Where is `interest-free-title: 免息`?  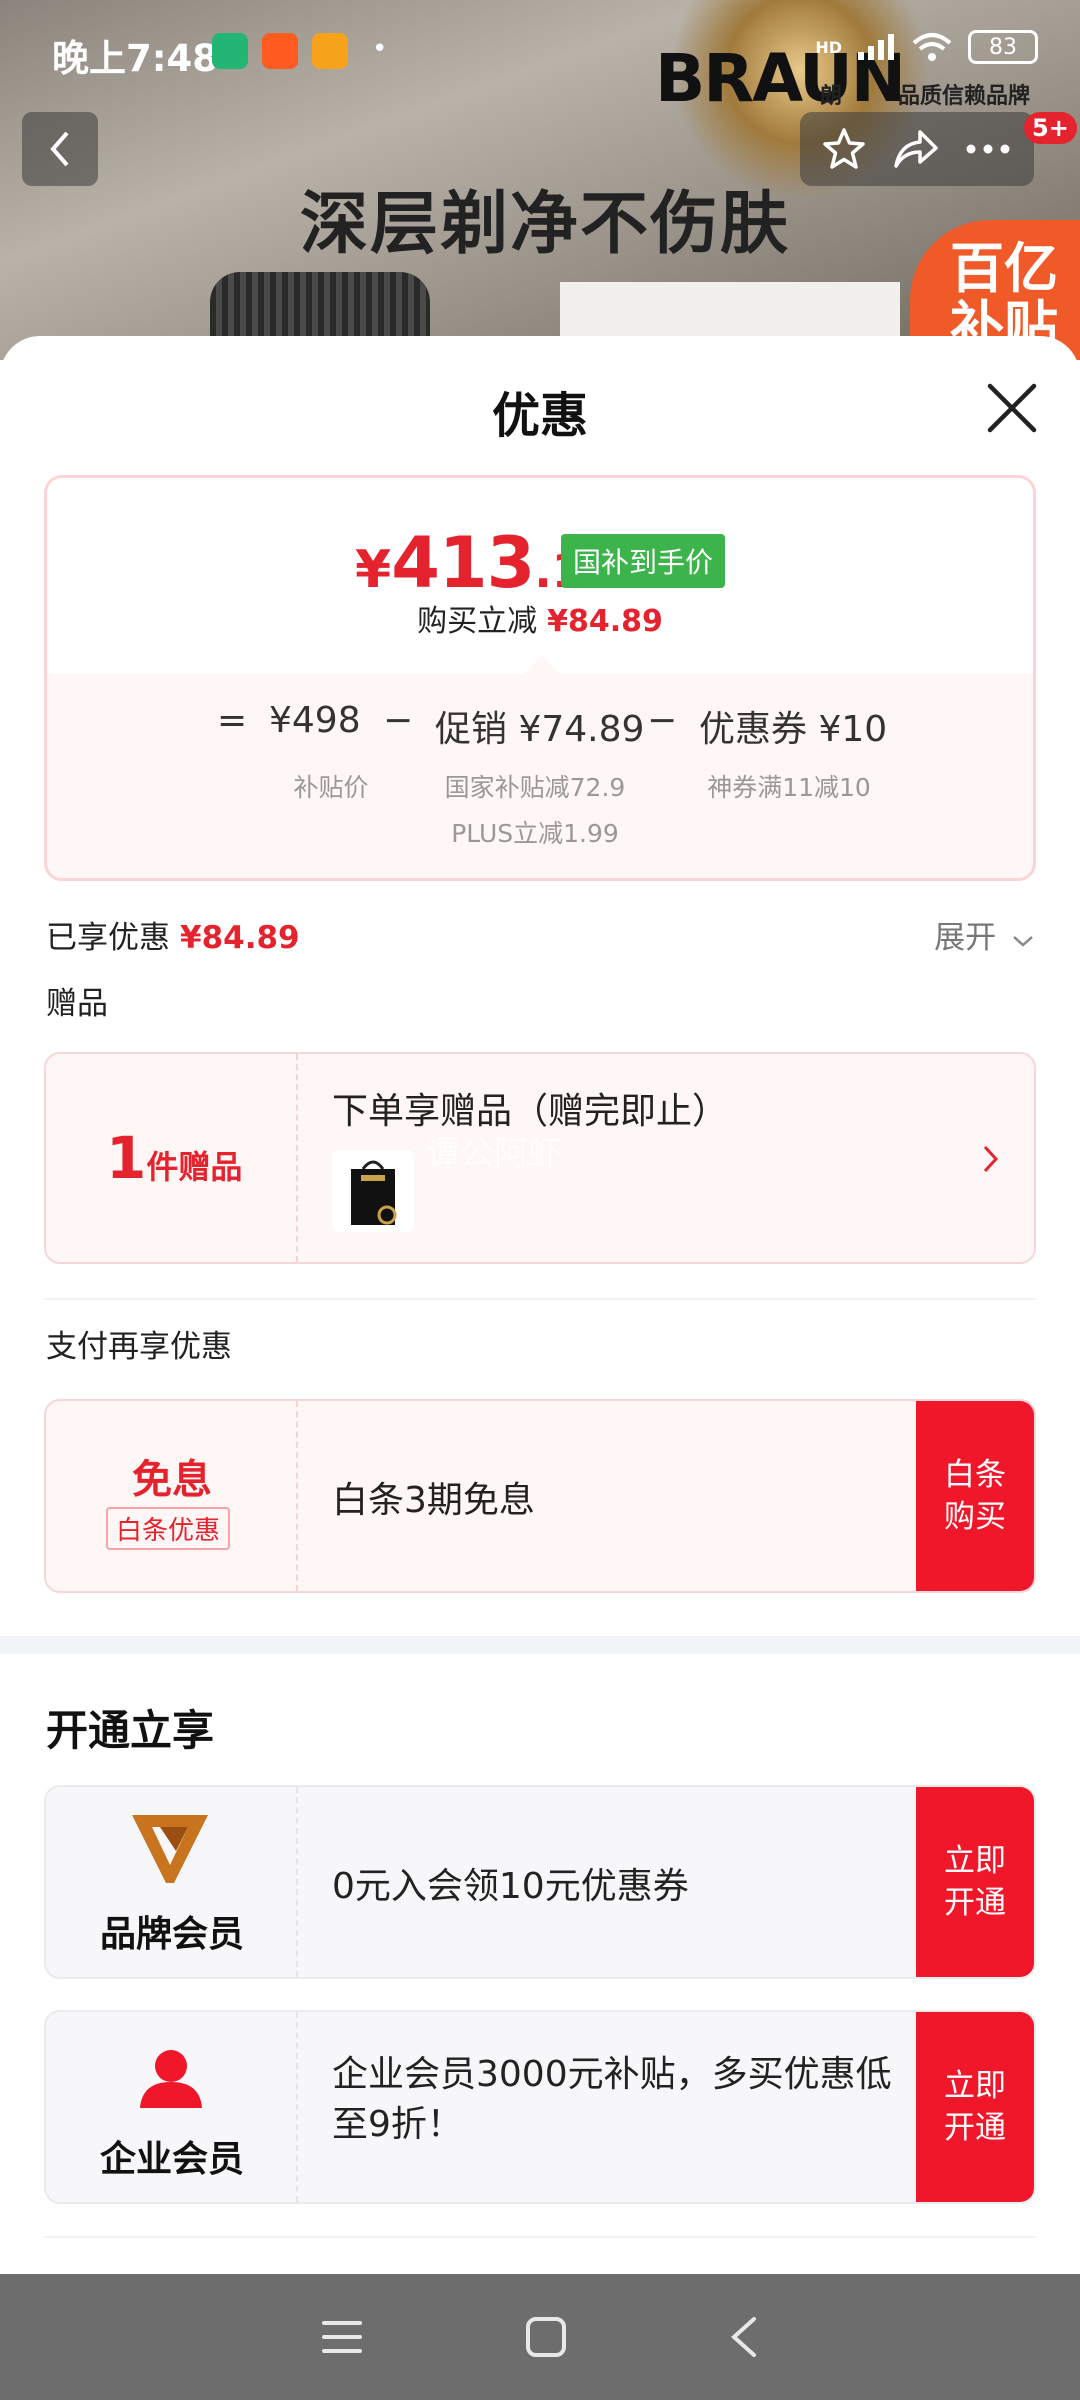
interest-free-title: 免息 is located at coordinates (172, 1480).